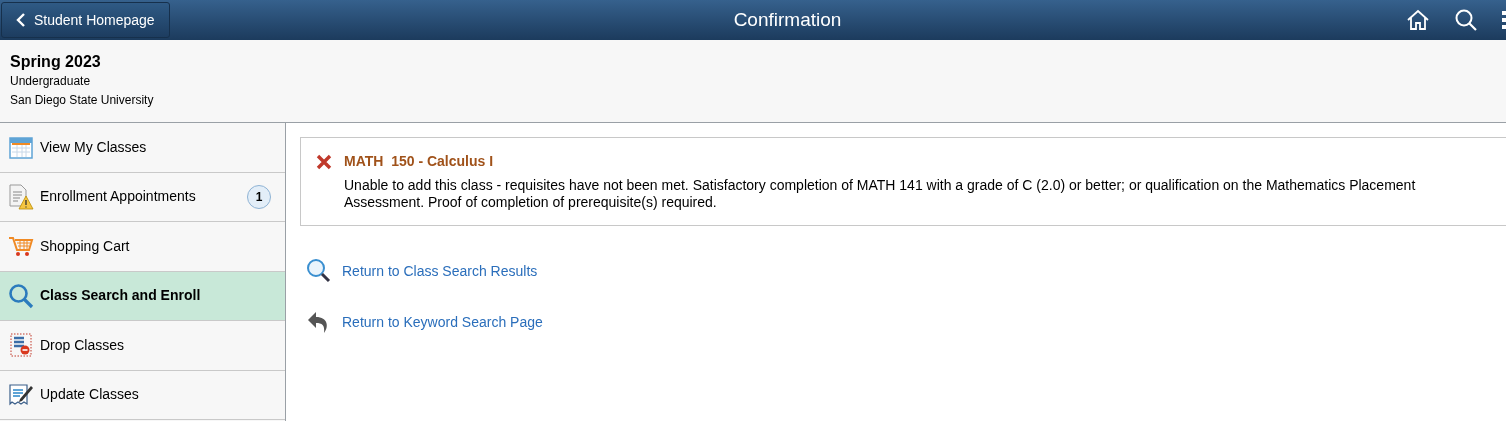  I want to click on term-title: Spring 2023, so click(56, 62).